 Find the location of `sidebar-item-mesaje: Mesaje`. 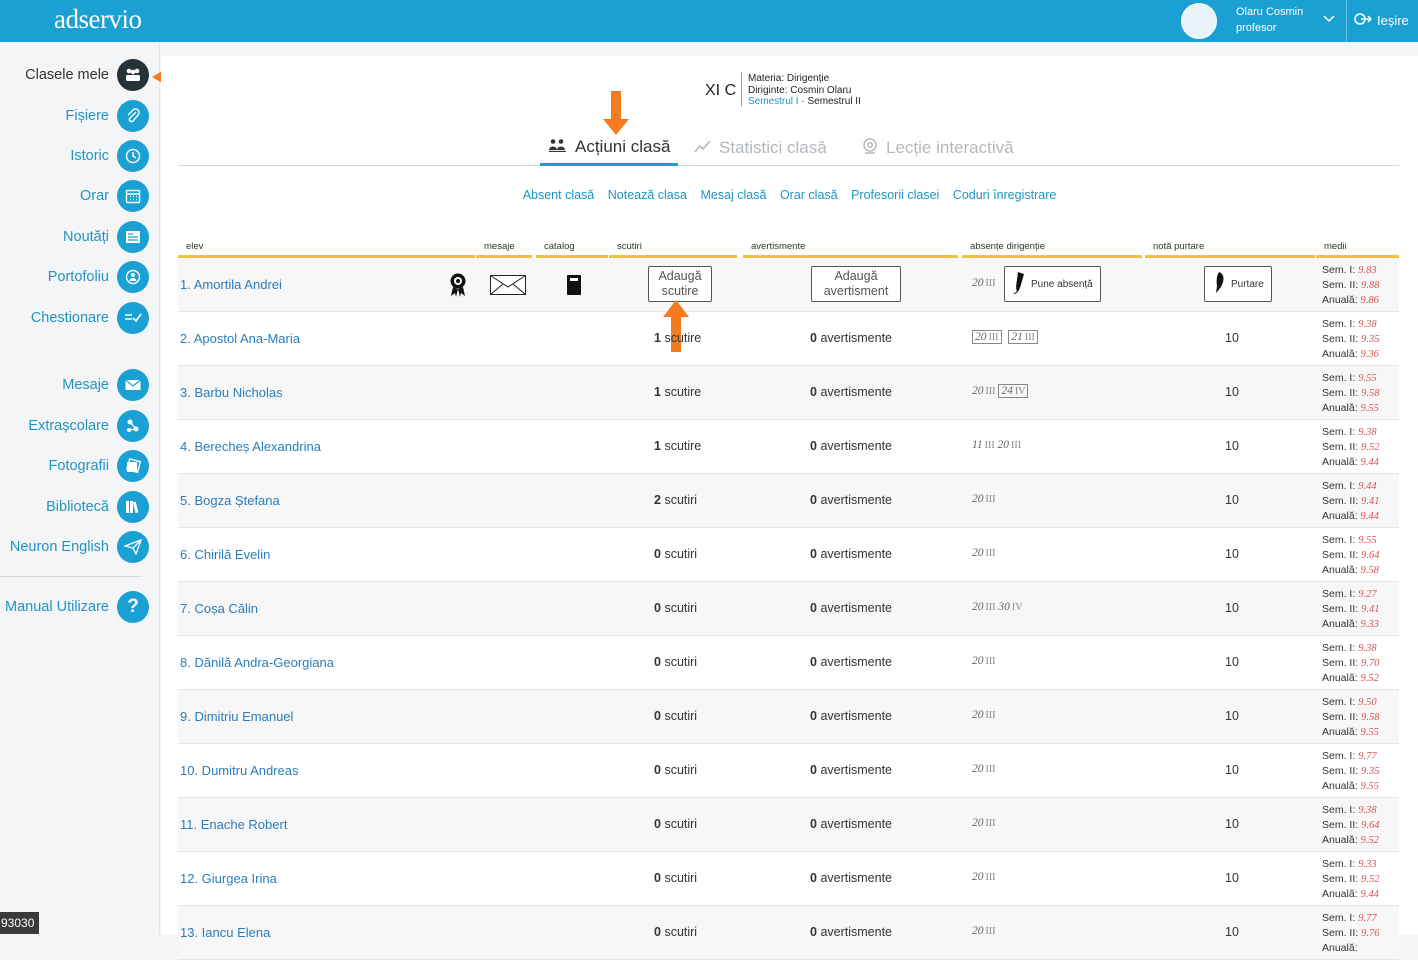

sidebar-item-mesaje: Mesaje is located at coordinates (105, 385).